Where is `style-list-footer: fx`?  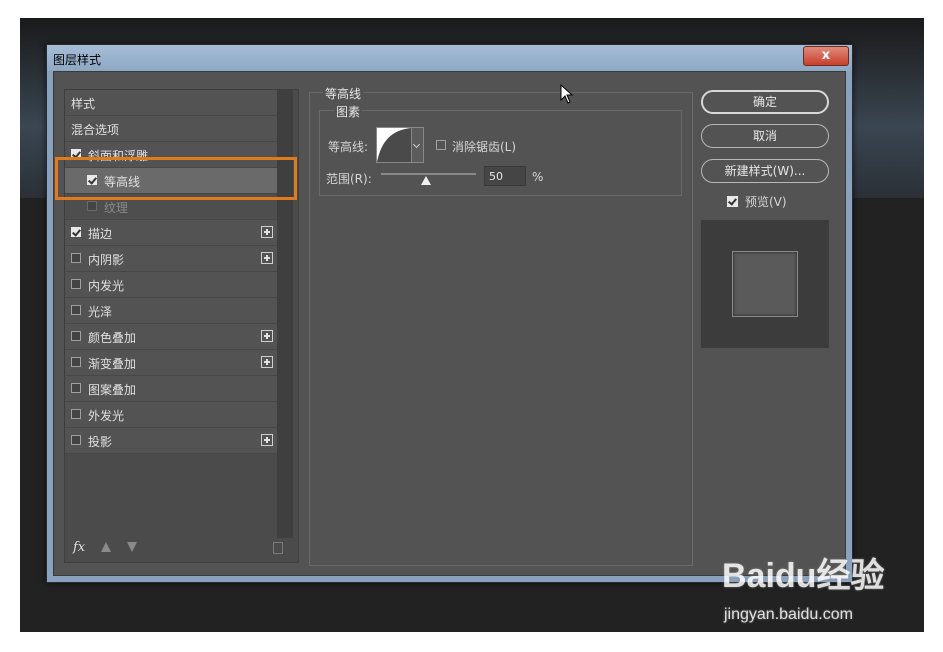
style-list-footer: fx is located at coordinates (179, 549).